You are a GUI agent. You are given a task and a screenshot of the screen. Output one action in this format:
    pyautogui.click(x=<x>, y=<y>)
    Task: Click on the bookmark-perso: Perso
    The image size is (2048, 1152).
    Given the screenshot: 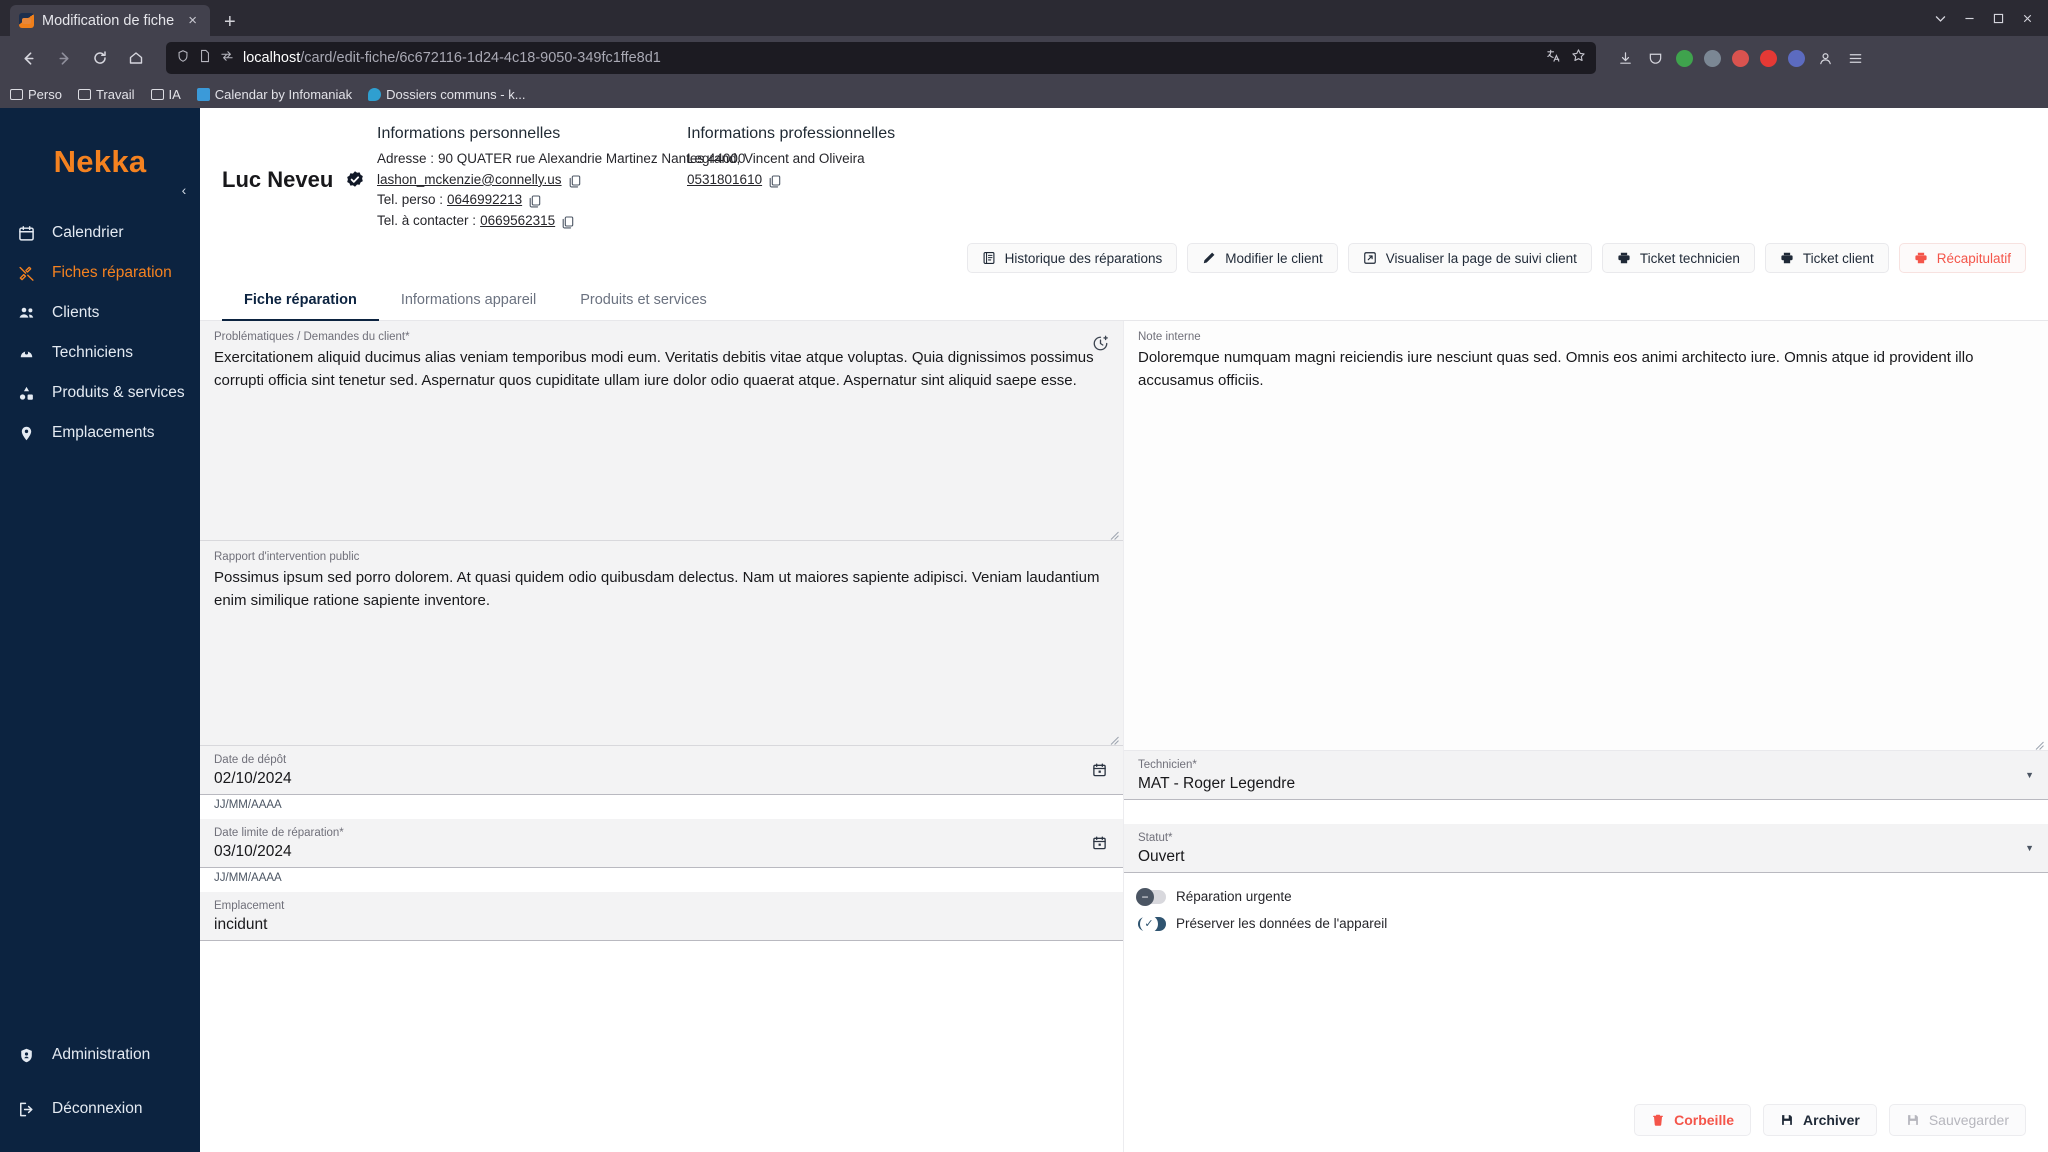 What is the action you would take?
    pyautogui.click(x=36, y=94)
    